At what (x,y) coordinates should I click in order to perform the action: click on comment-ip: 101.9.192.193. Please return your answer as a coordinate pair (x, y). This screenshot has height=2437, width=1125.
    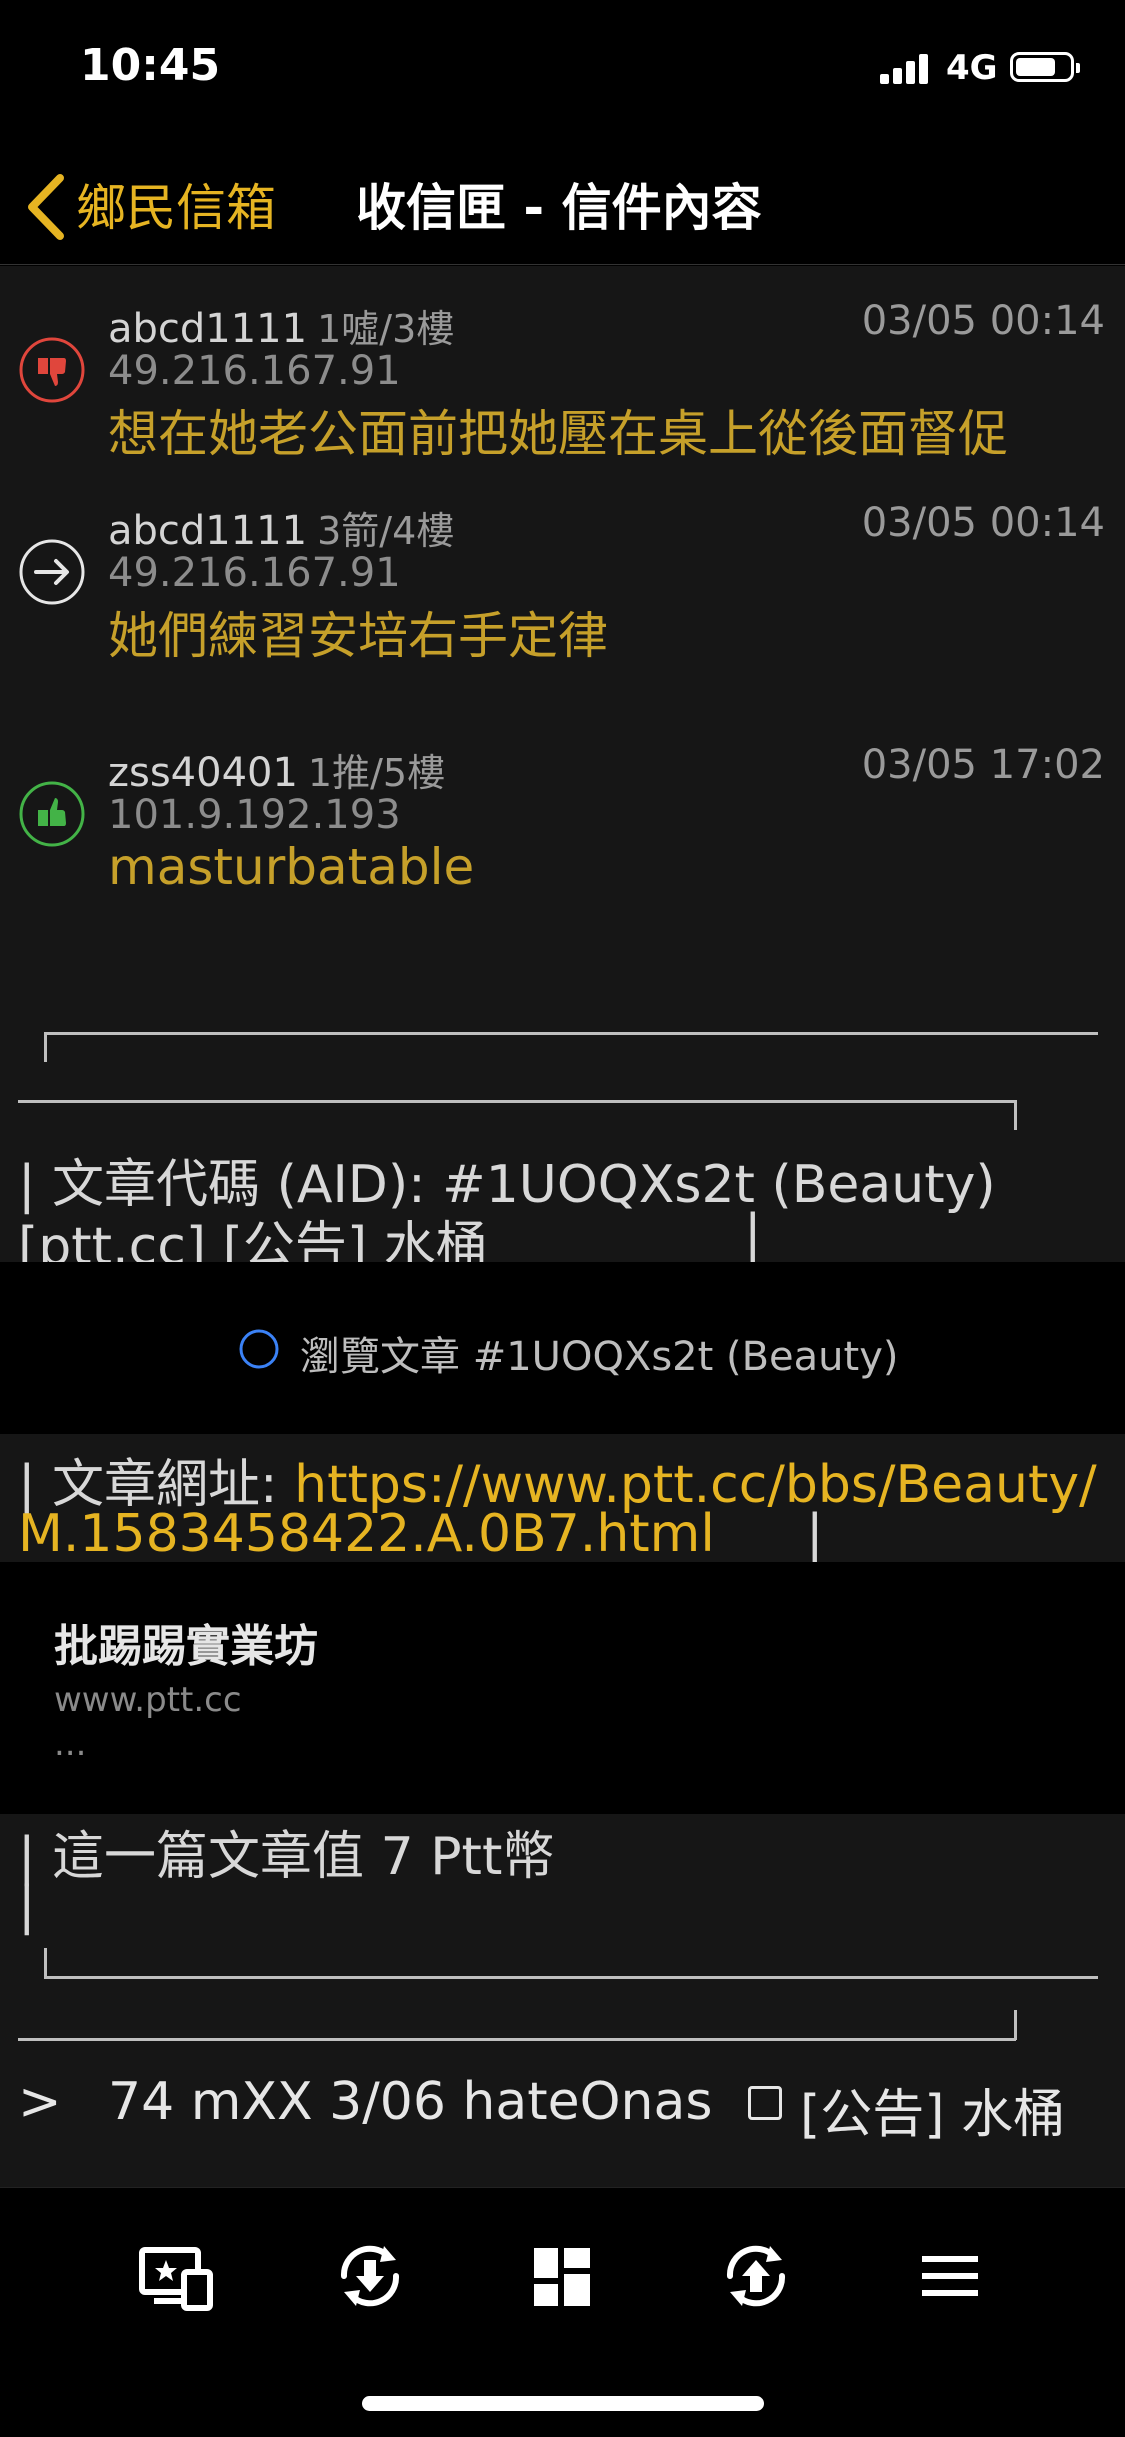
    Looking at the image, I should click on (254, 815).